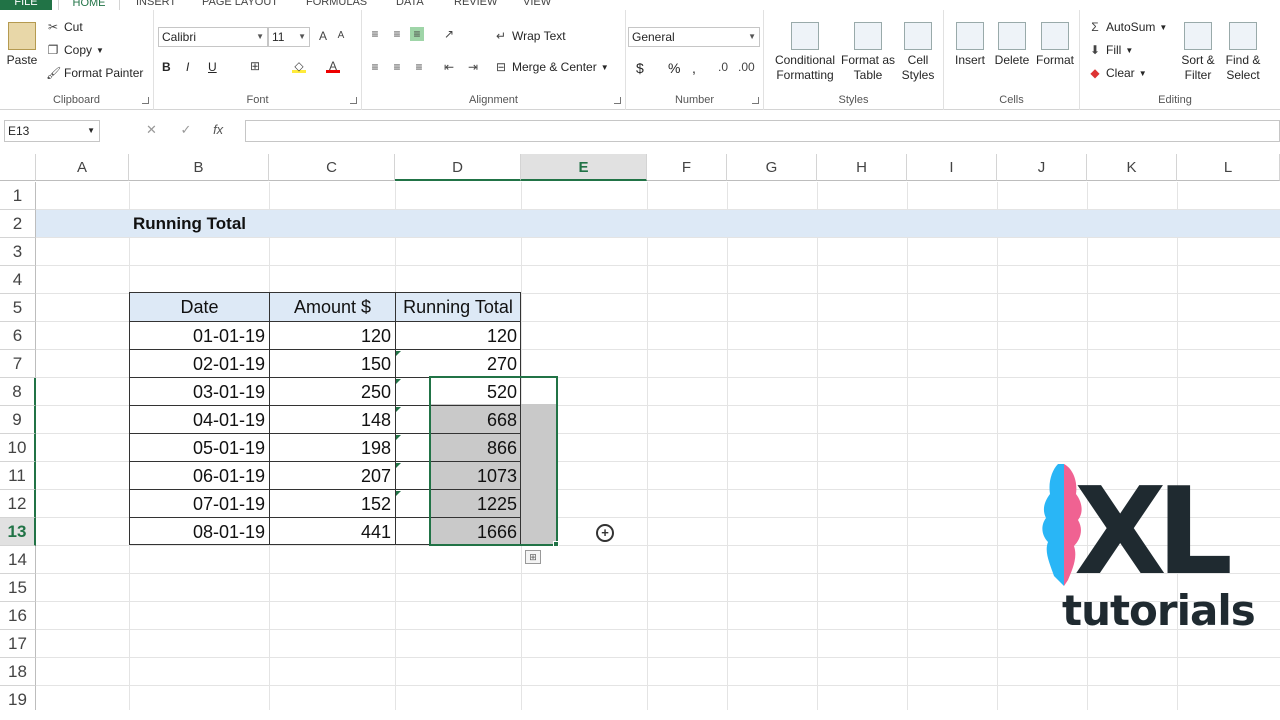 Image resolution: width=1280 pixels, height=720 pixels. I want to click on decrease-decimal-button: .00, so click(746, 67).